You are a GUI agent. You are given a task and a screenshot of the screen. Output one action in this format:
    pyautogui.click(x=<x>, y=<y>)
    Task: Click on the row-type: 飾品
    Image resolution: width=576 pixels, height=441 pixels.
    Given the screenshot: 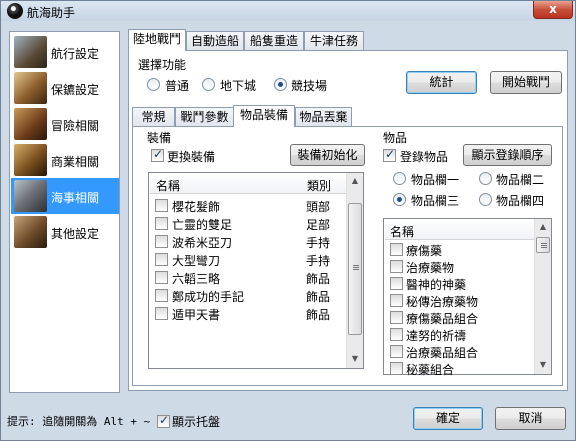 What is the action you would take?
    pyautogui.click(x=318, y=315)
    